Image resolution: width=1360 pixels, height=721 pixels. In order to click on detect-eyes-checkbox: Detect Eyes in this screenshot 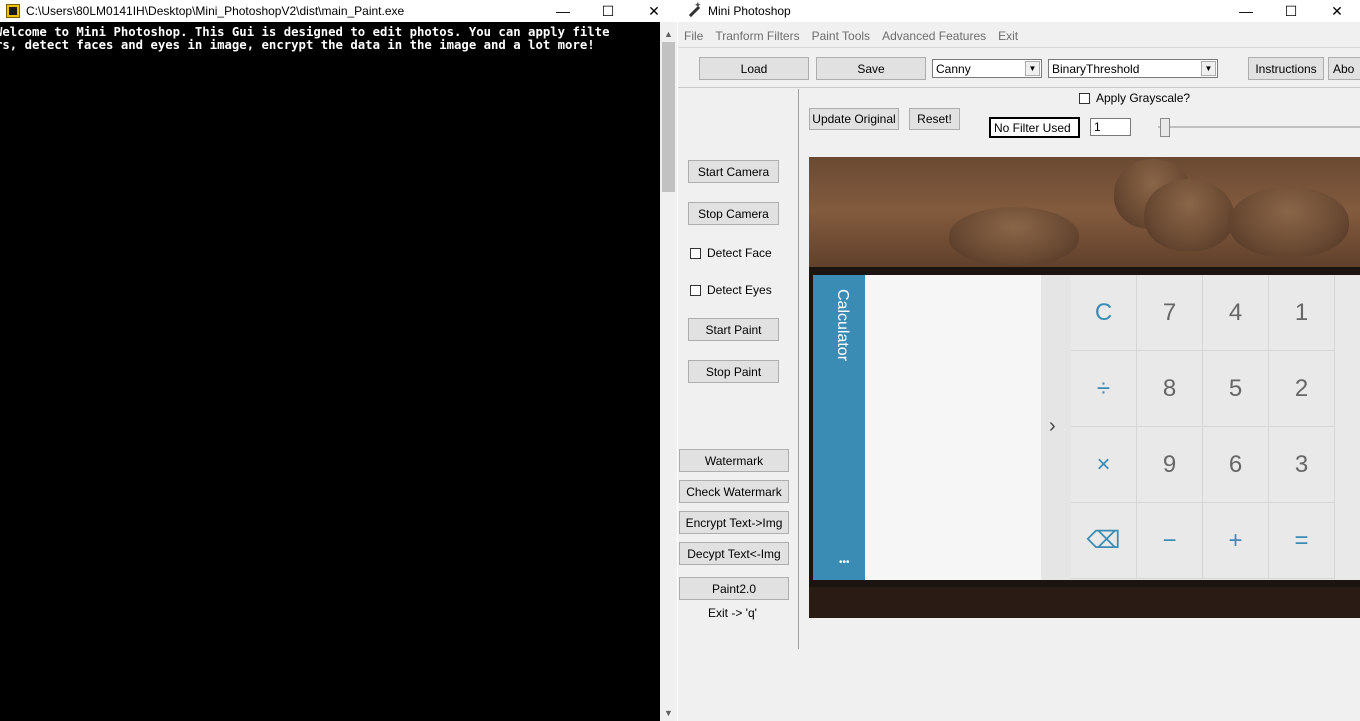, I will do `click(731, 290)`.